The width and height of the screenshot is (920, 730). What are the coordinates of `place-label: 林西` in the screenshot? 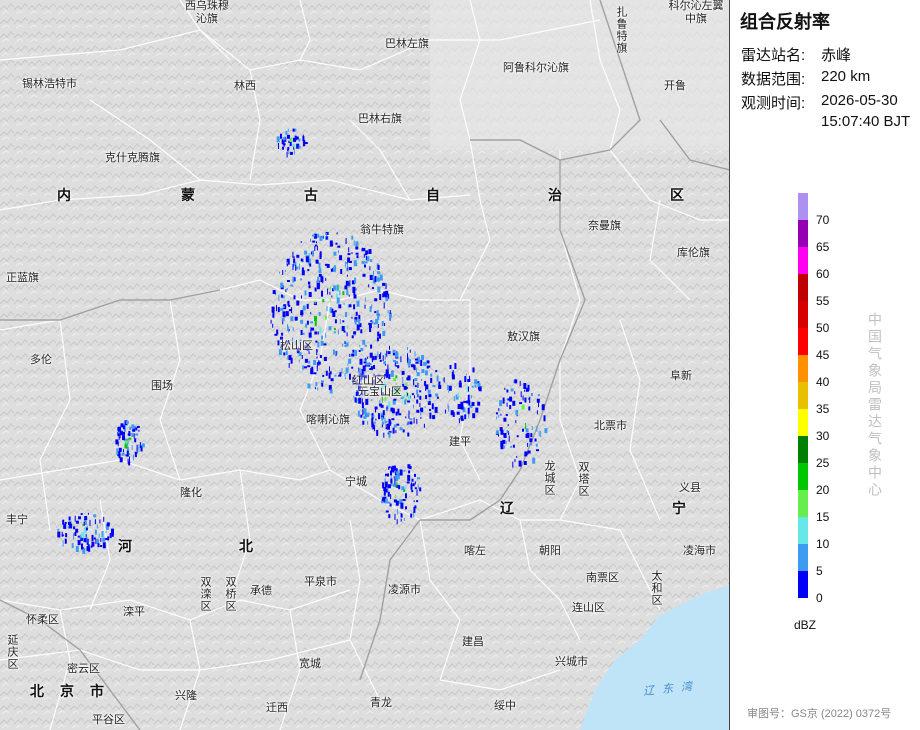 It's located at (245, 86).